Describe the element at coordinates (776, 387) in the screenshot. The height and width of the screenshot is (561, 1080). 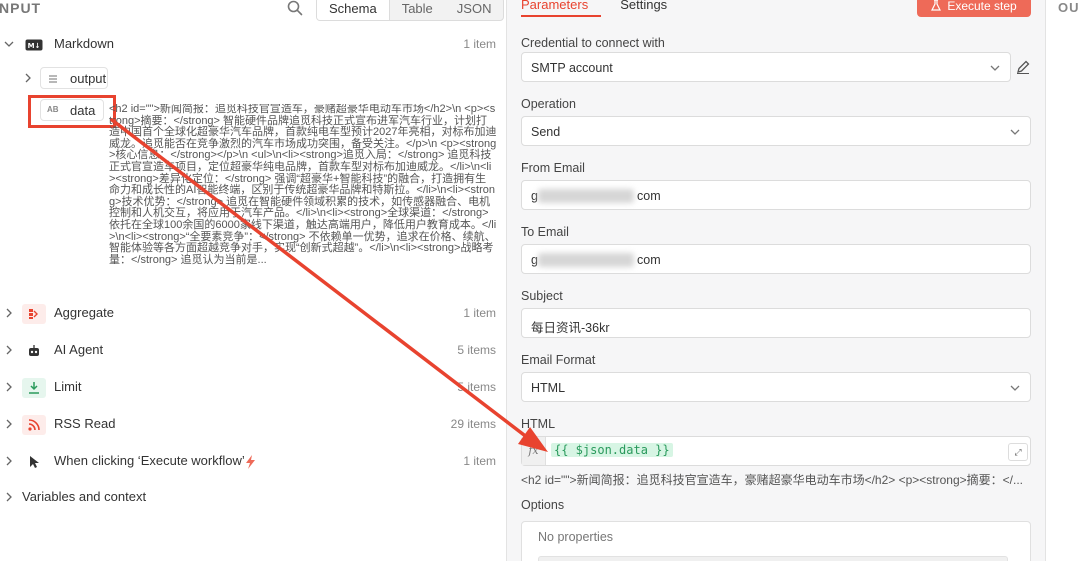
I see `email-format-select: HTML` at that location.